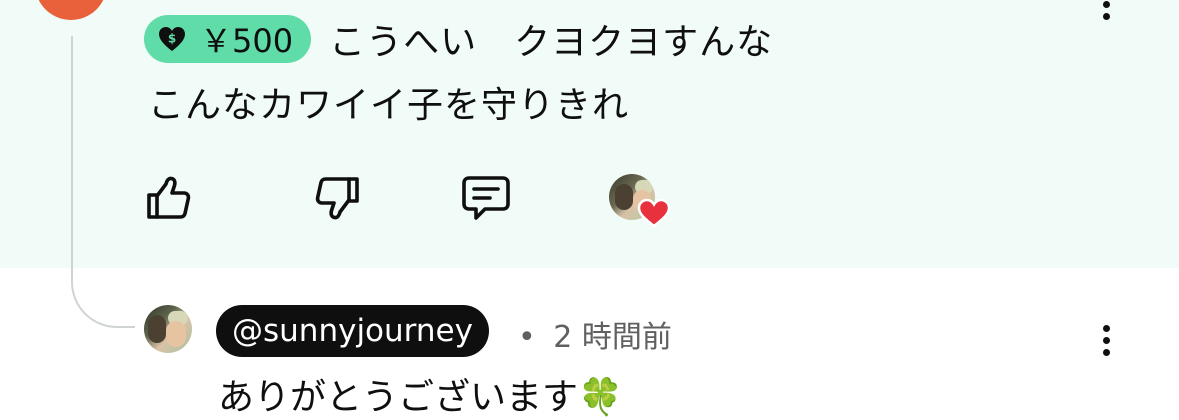 The image size is (1179, 420). I want to click on dislike-button, so click(338, 198).